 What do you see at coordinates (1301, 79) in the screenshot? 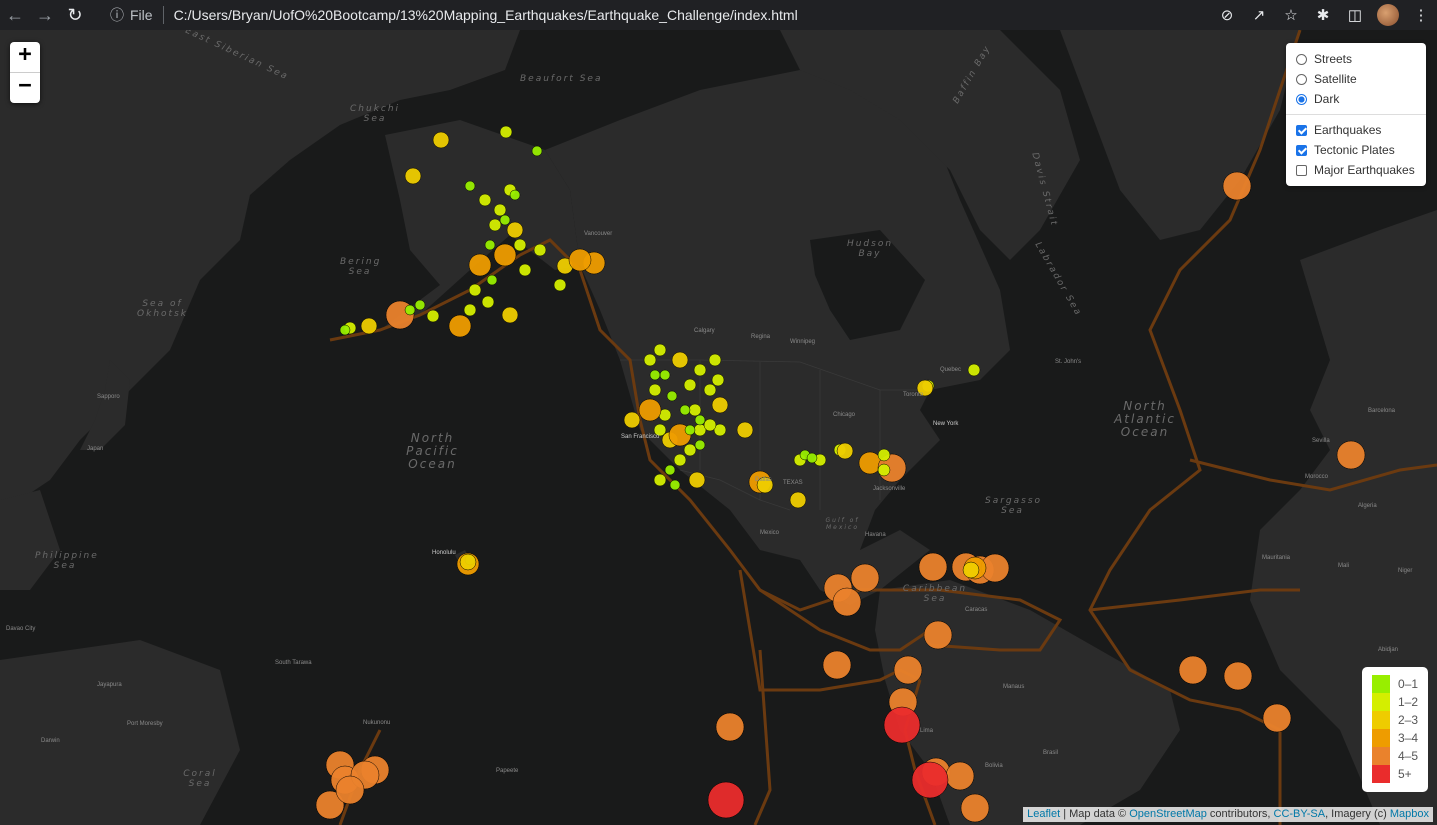
I see `radio-satellite` at bounding box center [1301, 79].